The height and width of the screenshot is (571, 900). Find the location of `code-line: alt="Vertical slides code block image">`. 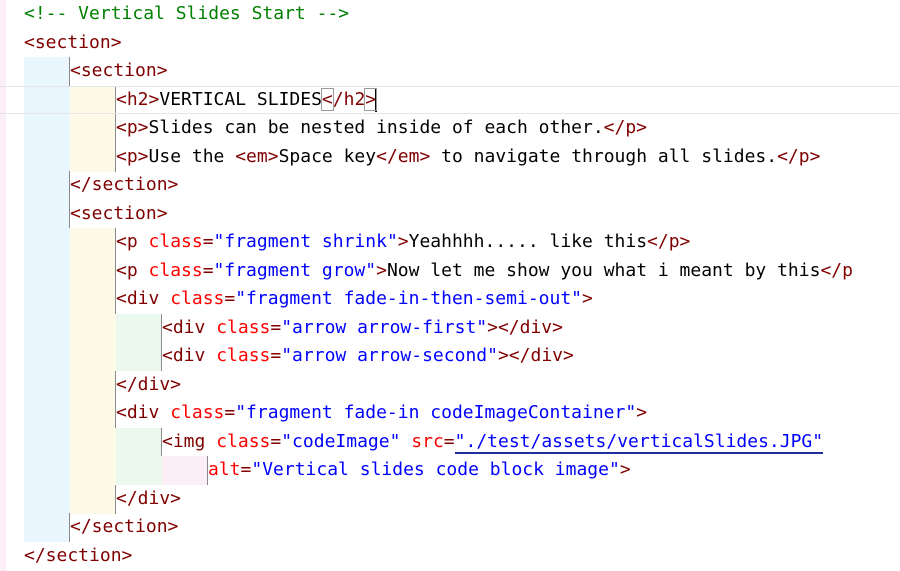

code-line: alt="Vertical slides code block image"> is located at coordinates (419, 470).